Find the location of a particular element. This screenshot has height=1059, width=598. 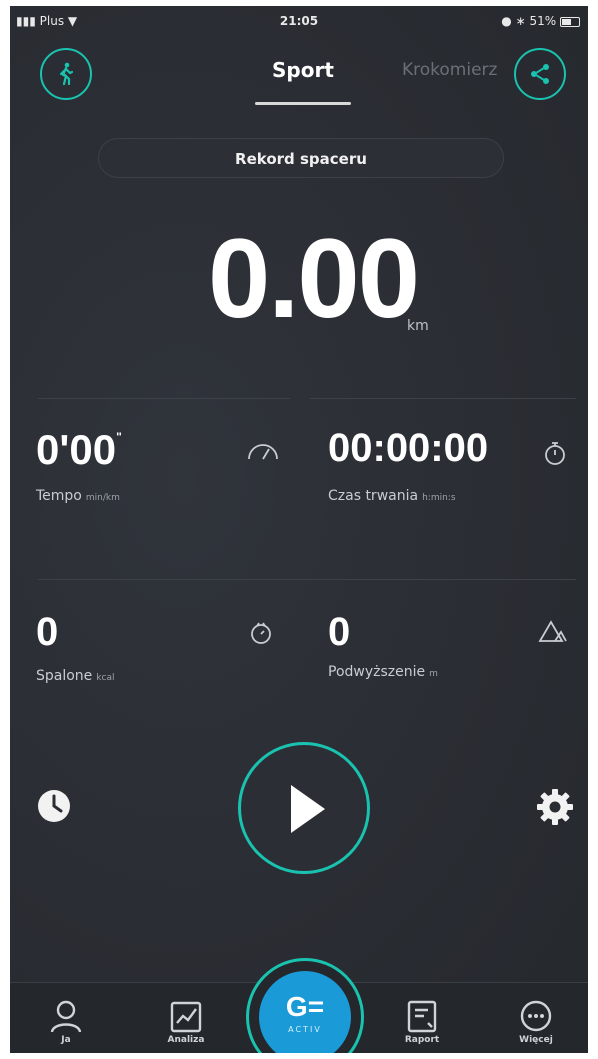

gear-icon is located at coordinates (555, 809).